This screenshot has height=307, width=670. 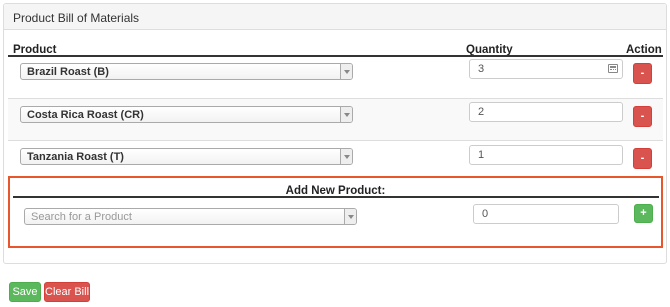 What do you see at coordinates (481, 155) in the screenshot?
I see `quantity-value: 1` at bounding box center [481, 155].